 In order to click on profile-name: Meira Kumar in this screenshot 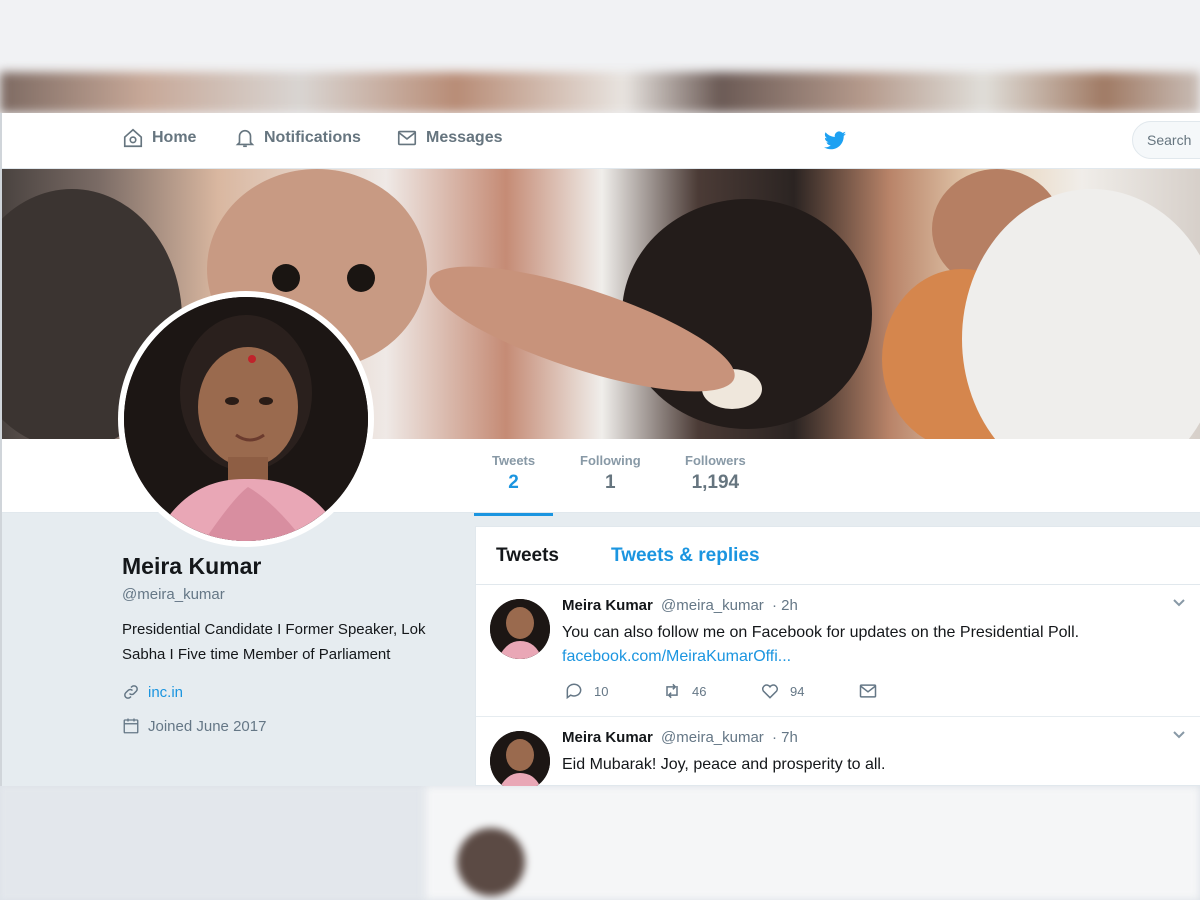, I will do `click(287, 566)`.